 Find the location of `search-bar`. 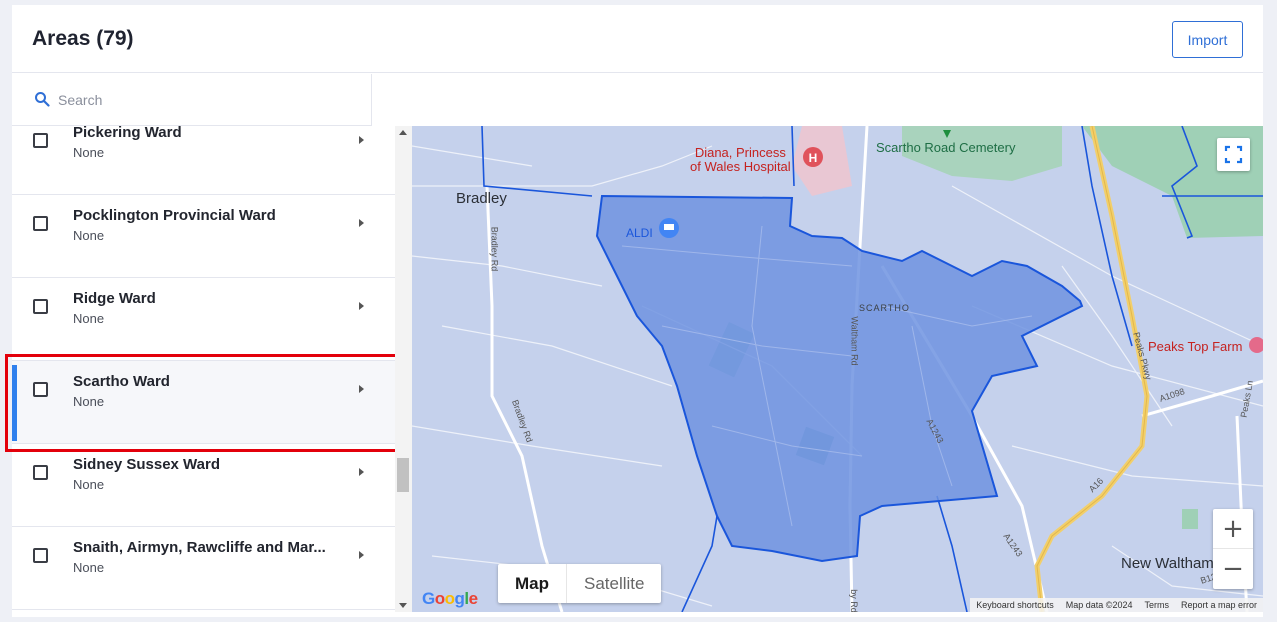

search-bar is located at coordinates (192, 100).